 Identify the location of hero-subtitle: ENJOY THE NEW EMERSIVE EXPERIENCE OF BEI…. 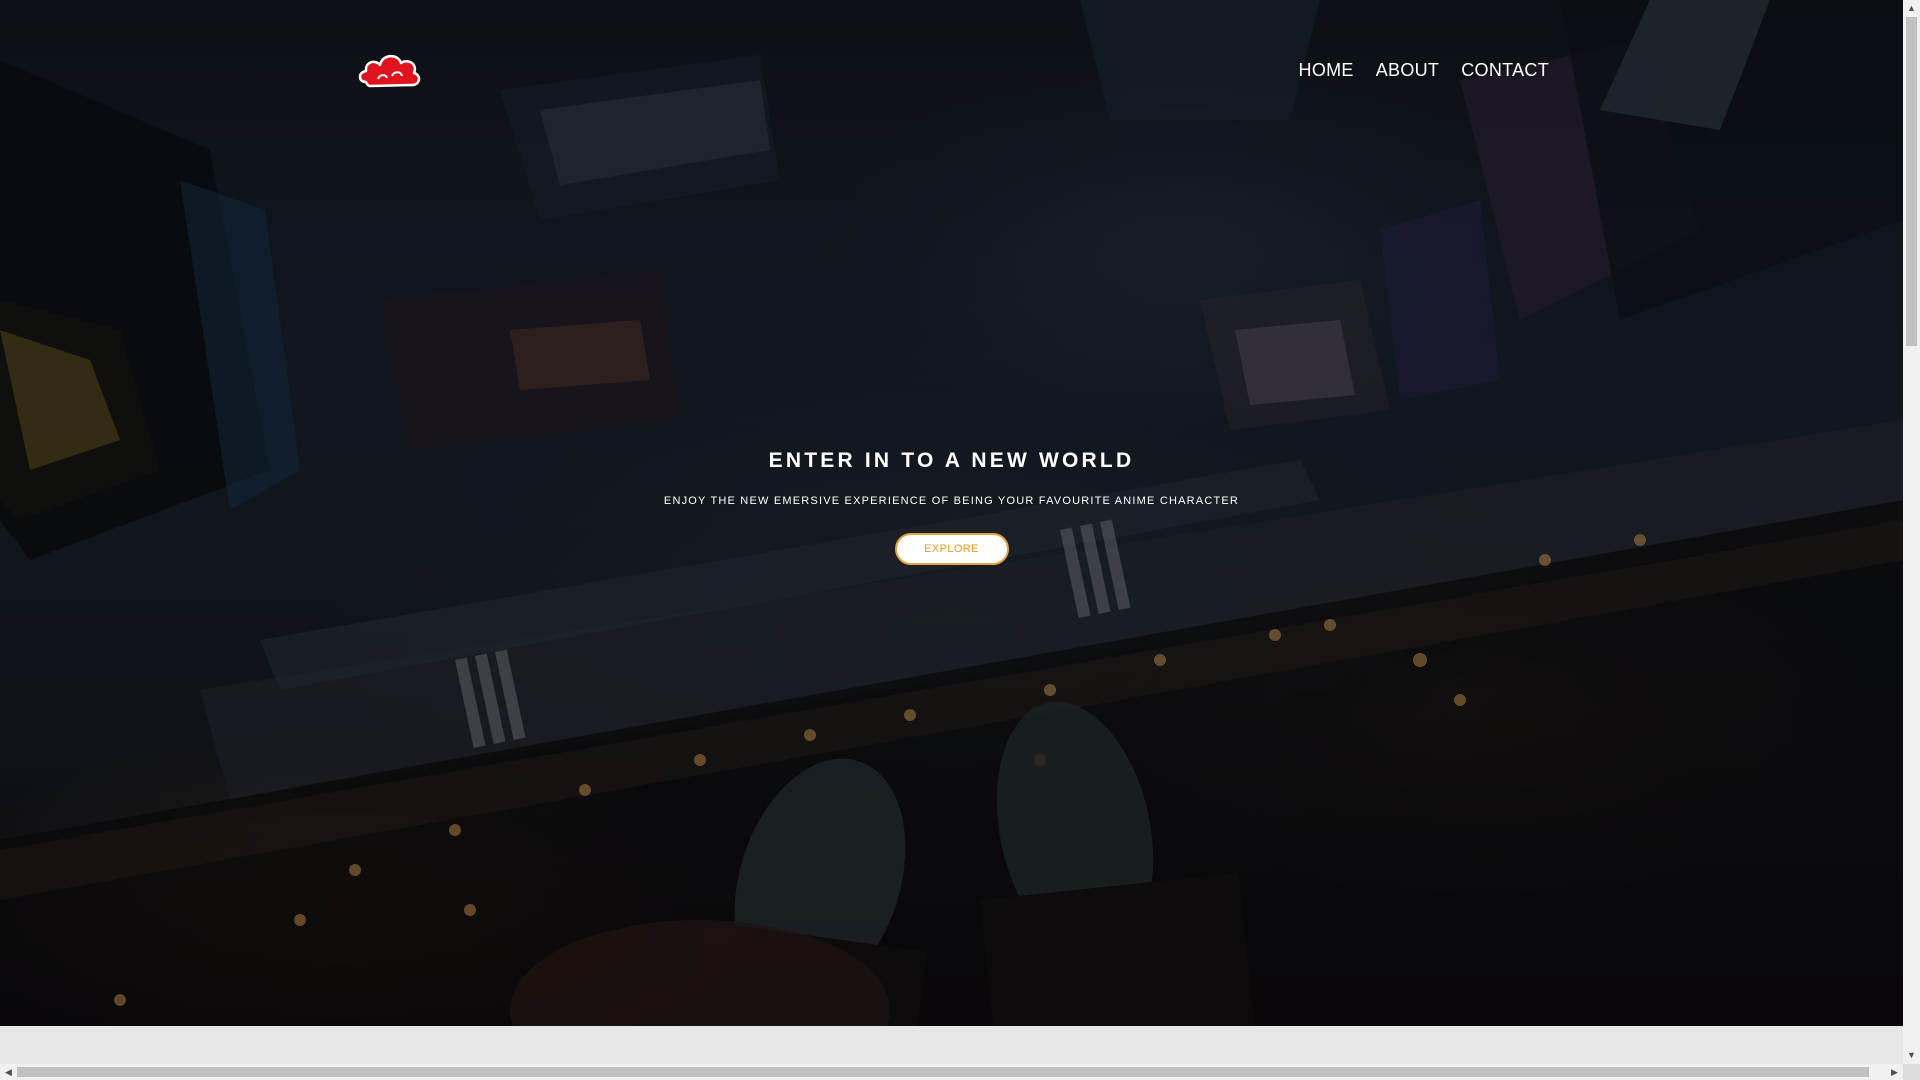
(951, 501).